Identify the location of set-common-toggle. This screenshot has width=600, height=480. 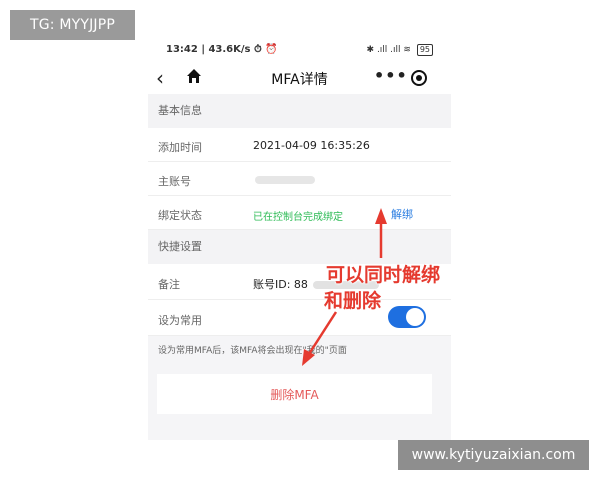
(407, 317).